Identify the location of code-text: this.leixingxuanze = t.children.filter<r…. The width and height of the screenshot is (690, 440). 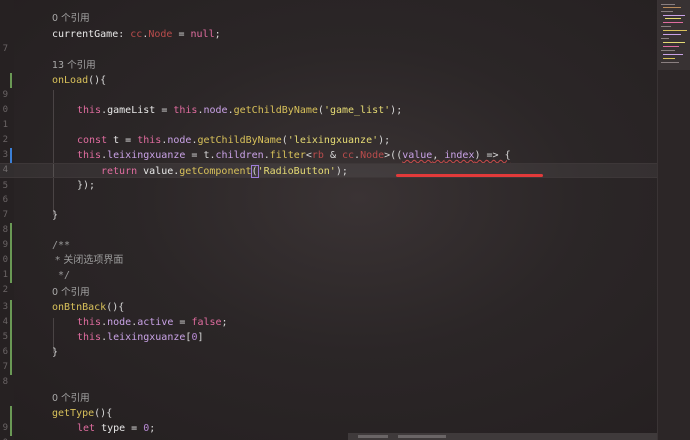
(294, 155).